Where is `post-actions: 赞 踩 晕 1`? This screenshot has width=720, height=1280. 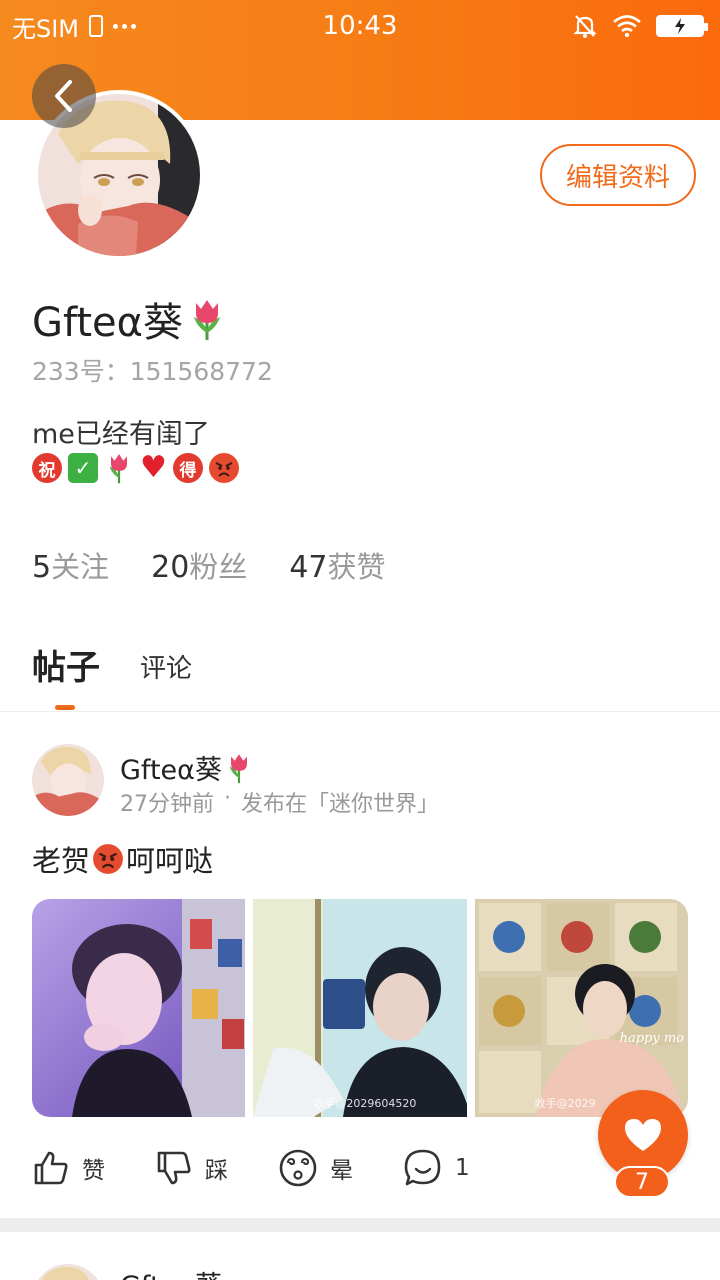
post-actions: 赞 踩 晕 1 is located at coordinates (276, 1168).